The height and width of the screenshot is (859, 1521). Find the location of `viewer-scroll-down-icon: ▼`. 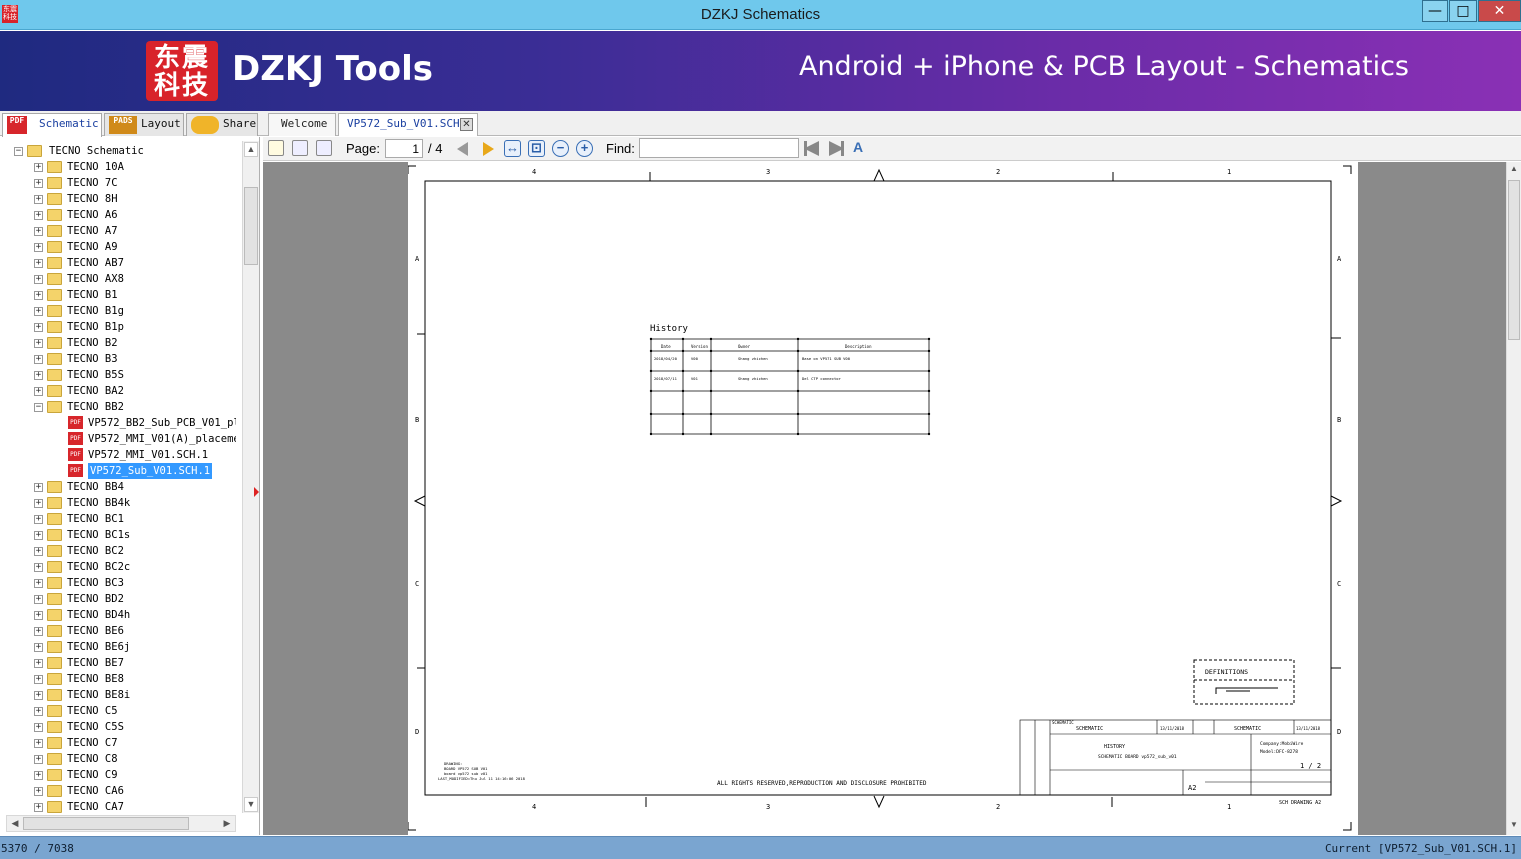

viewer-scroll-down-icon: ▼ is located at coordinates (1514, 826).